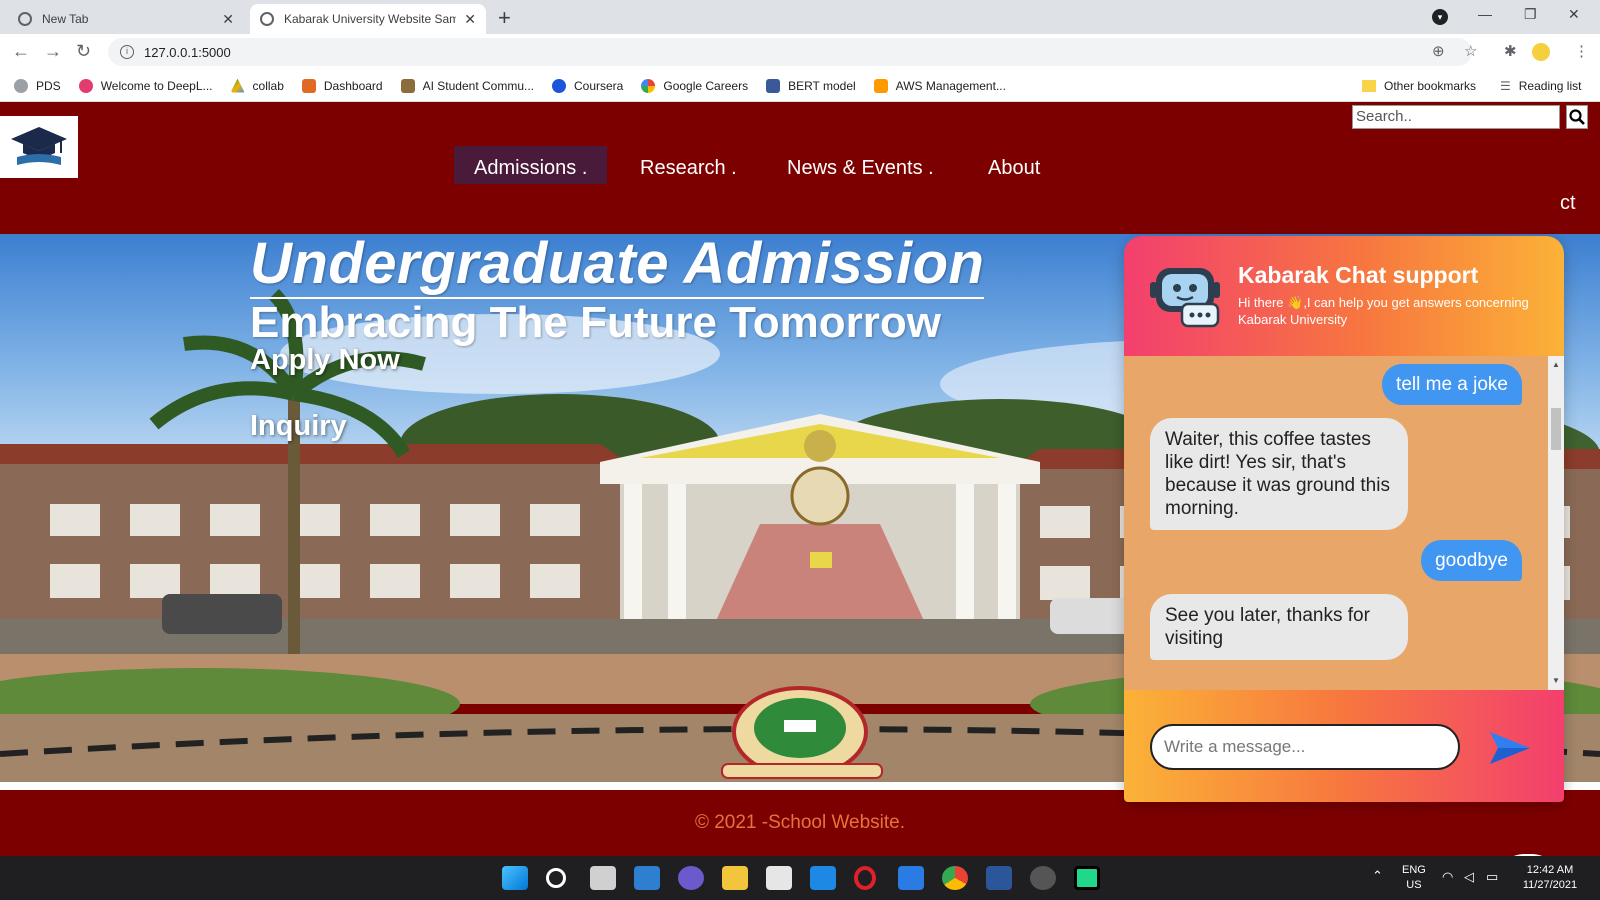 The height and width of the screenshot is (900, 1600). I want to click on site-search-input: Search.., so click(1456, 117).